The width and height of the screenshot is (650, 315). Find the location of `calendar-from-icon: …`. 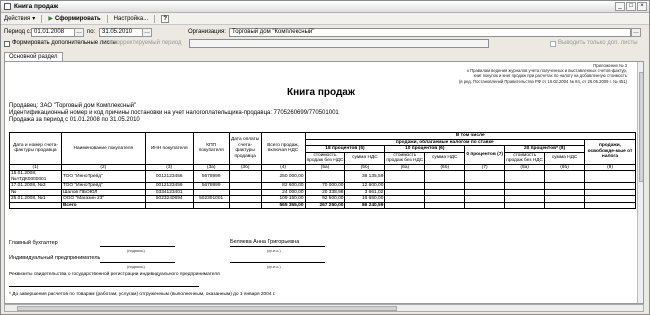

calendar-from-icon: … is located at coordinates (79, 32).